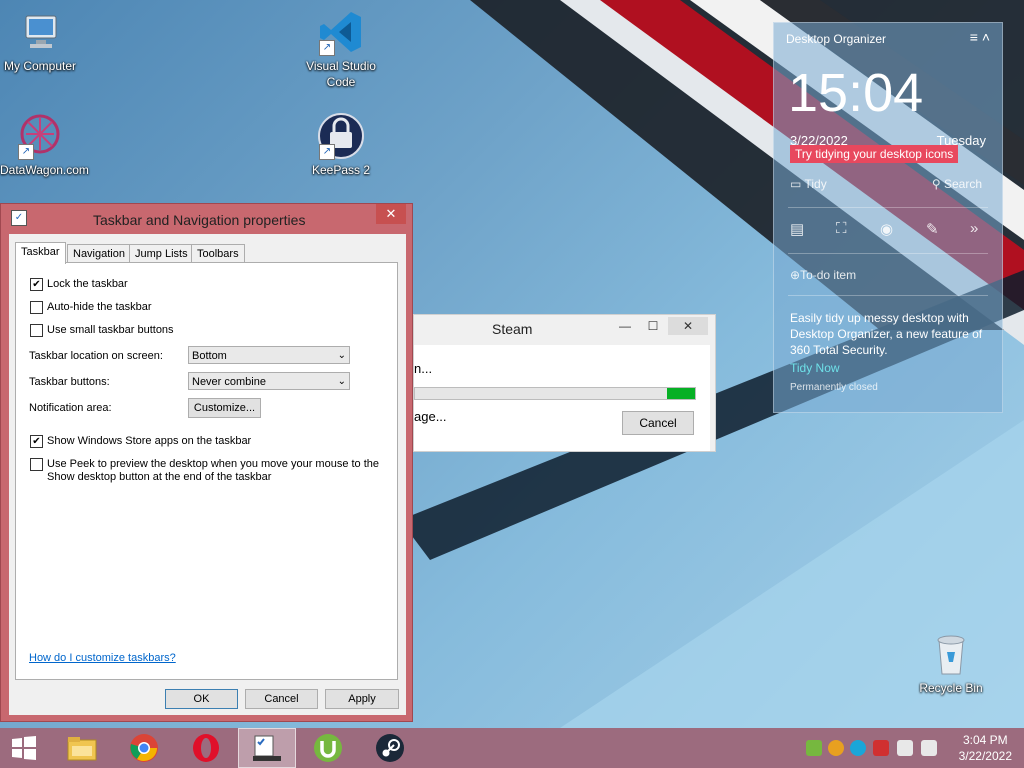 This screenshot has width=1024, height=768. I want to click on organizer-menu-icon: ≡ ˄, so click(980, 37).